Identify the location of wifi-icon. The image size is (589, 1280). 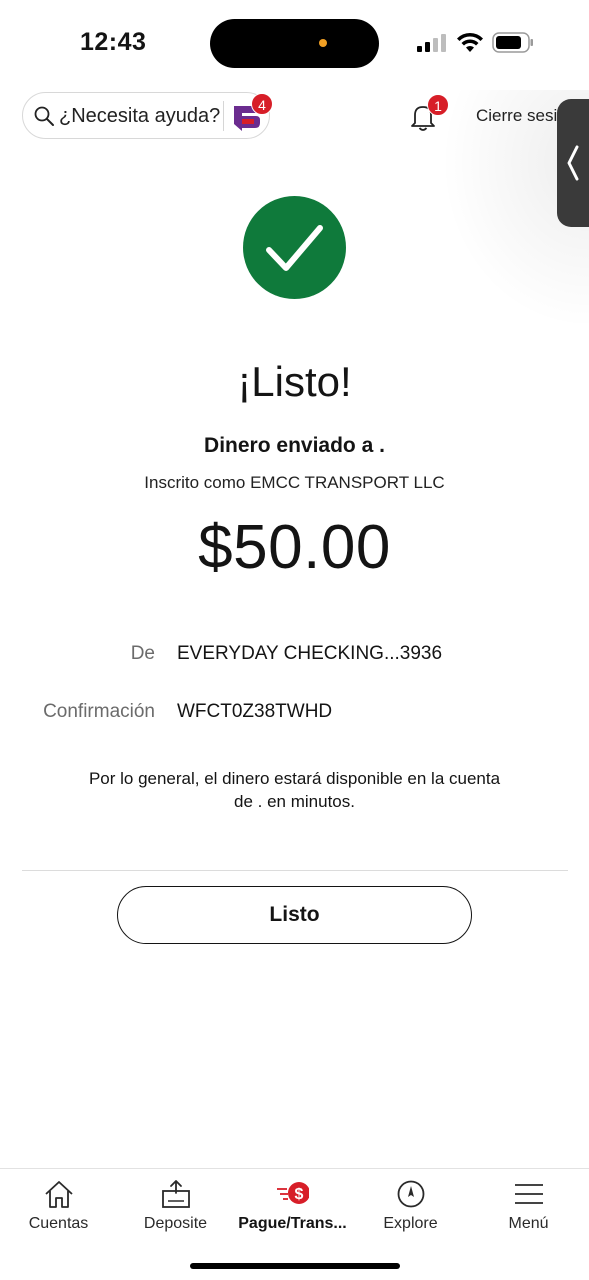
(470, 42).